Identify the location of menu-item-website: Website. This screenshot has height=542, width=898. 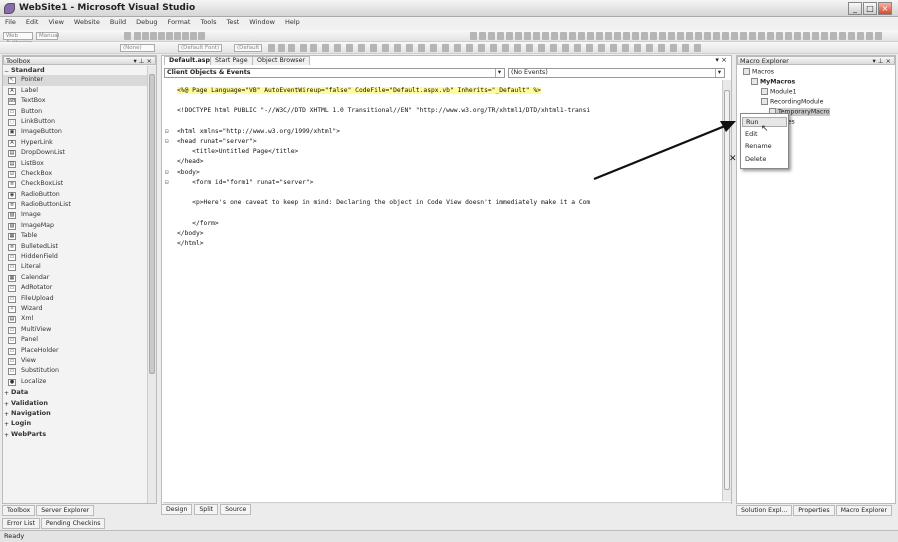
(87, 21).